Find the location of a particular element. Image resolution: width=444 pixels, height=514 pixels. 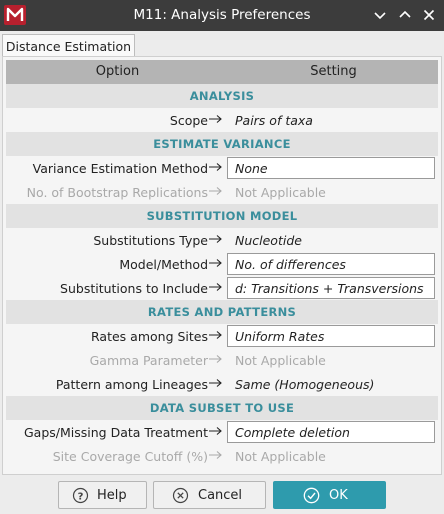

close-icon is located at coordinates (429, 15).